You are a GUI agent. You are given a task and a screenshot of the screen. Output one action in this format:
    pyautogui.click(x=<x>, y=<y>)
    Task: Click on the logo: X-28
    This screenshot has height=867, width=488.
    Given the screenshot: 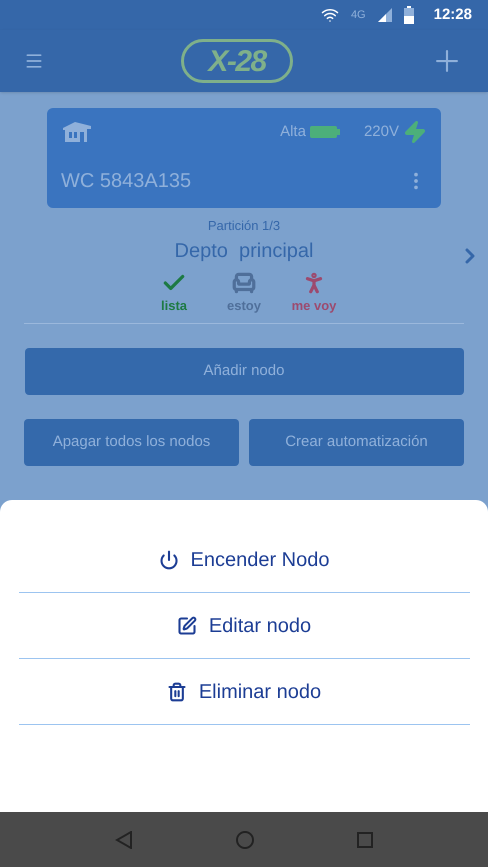 What is the action you would take?
    pyautogui.click(x=237, y=61)
    